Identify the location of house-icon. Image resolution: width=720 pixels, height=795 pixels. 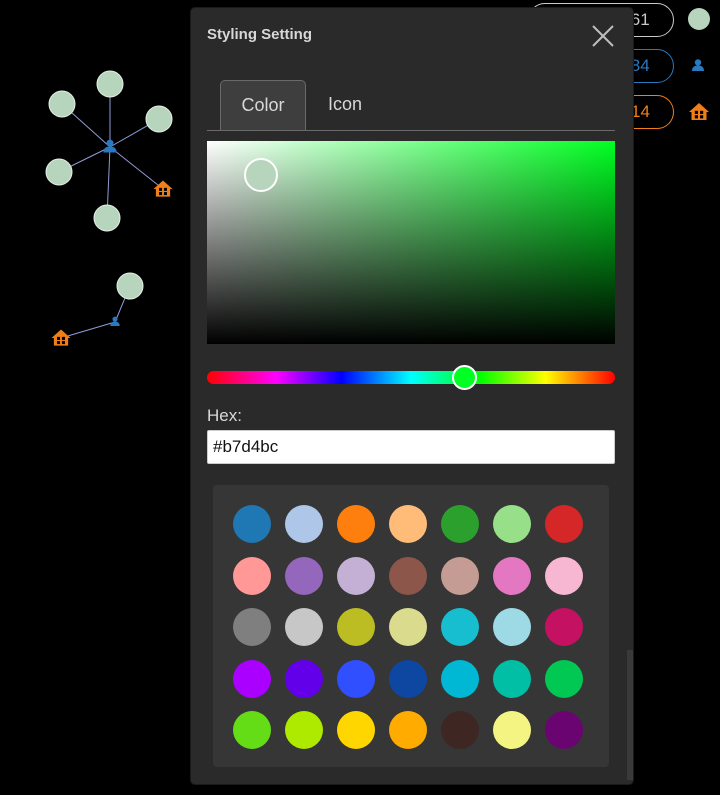
(699, 111).